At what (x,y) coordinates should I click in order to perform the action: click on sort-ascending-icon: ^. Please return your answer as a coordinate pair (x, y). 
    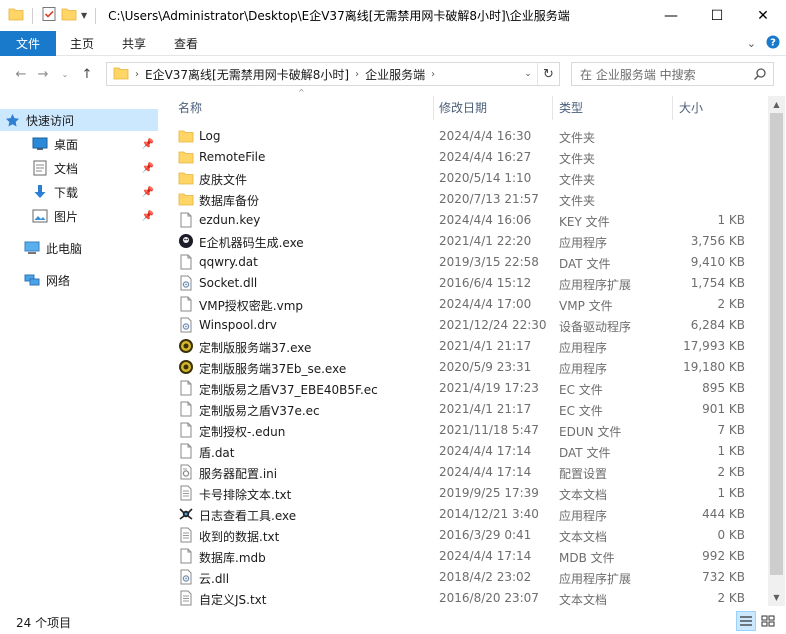
    Looking at the image, I should click on (301, 92).